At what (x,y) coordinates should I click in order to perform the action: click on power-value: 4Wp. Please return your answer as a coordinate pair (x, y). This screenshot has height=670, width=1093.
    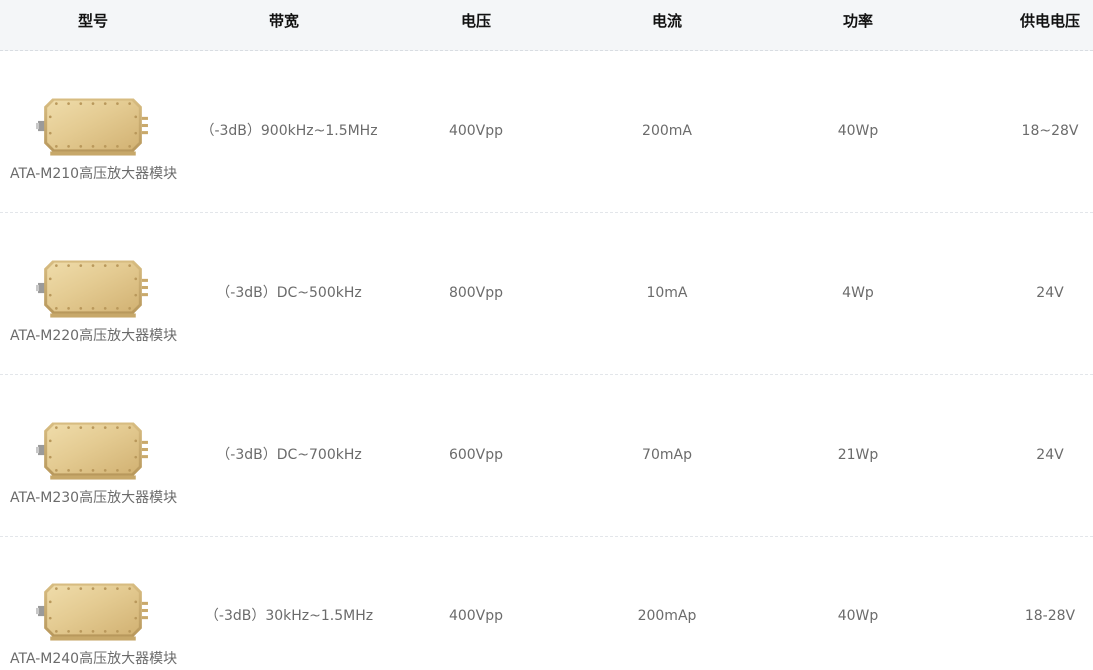
    Looking at the image, I should click on (858, 293).